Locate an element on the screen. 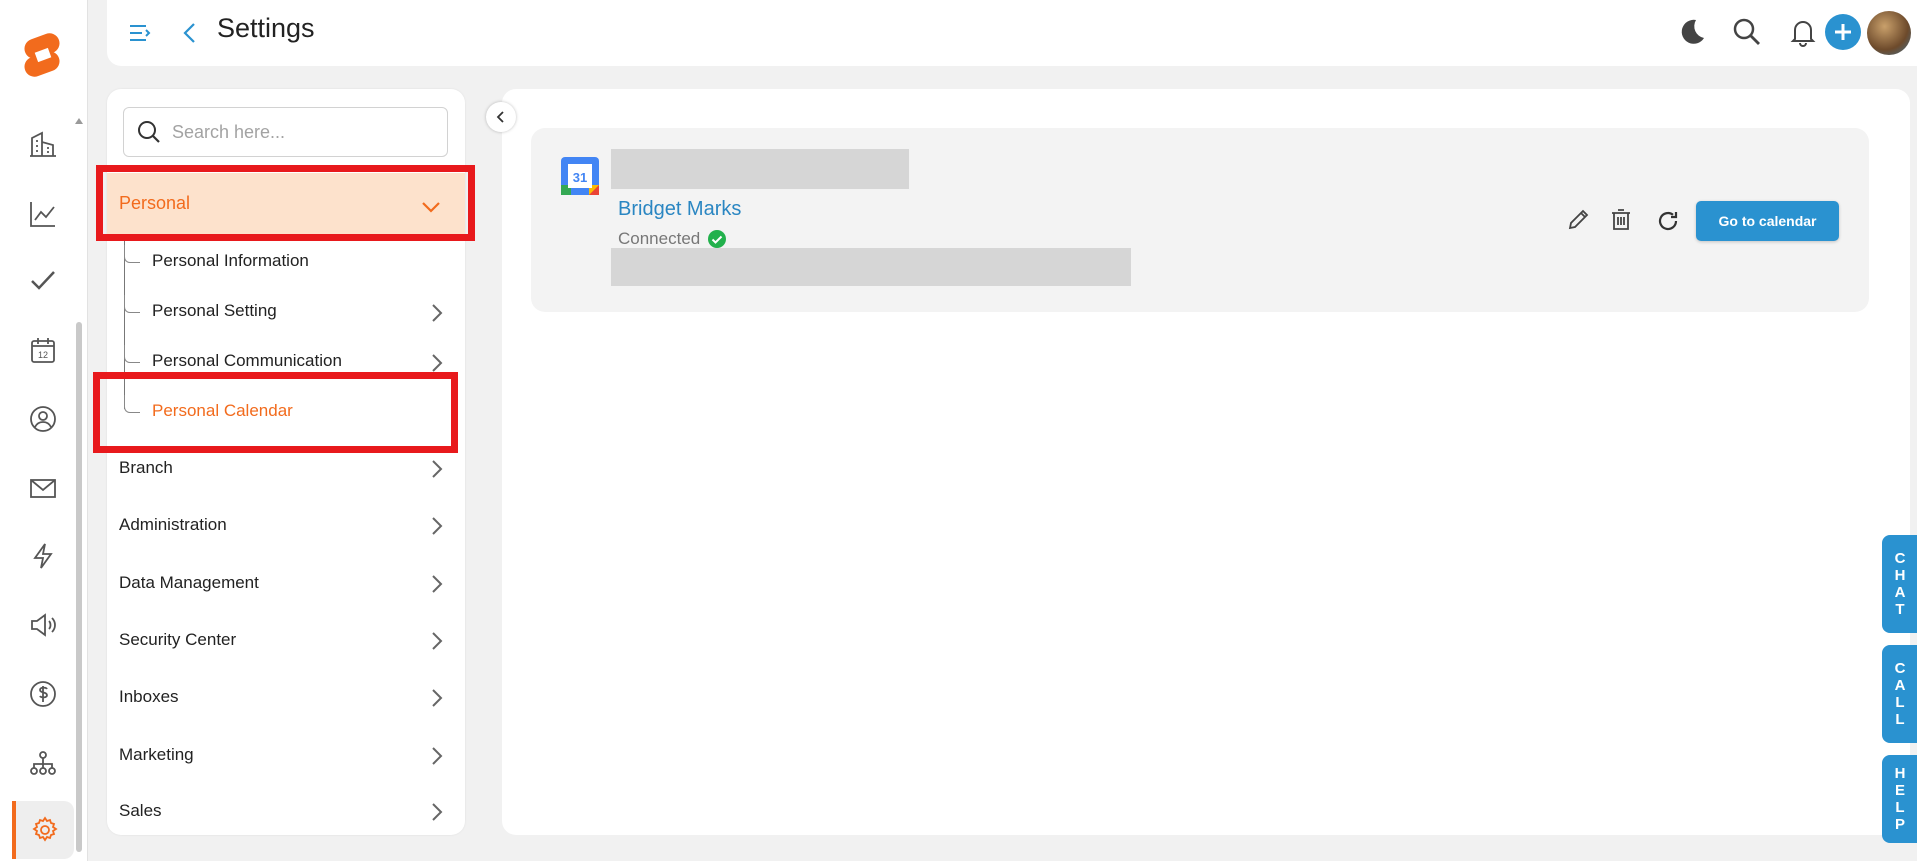  edit-button is located at coordinates (1579, 219).